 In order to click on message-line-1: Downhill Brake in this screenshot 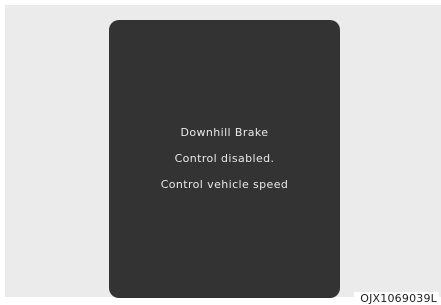, I will do `click(224, 132)`.